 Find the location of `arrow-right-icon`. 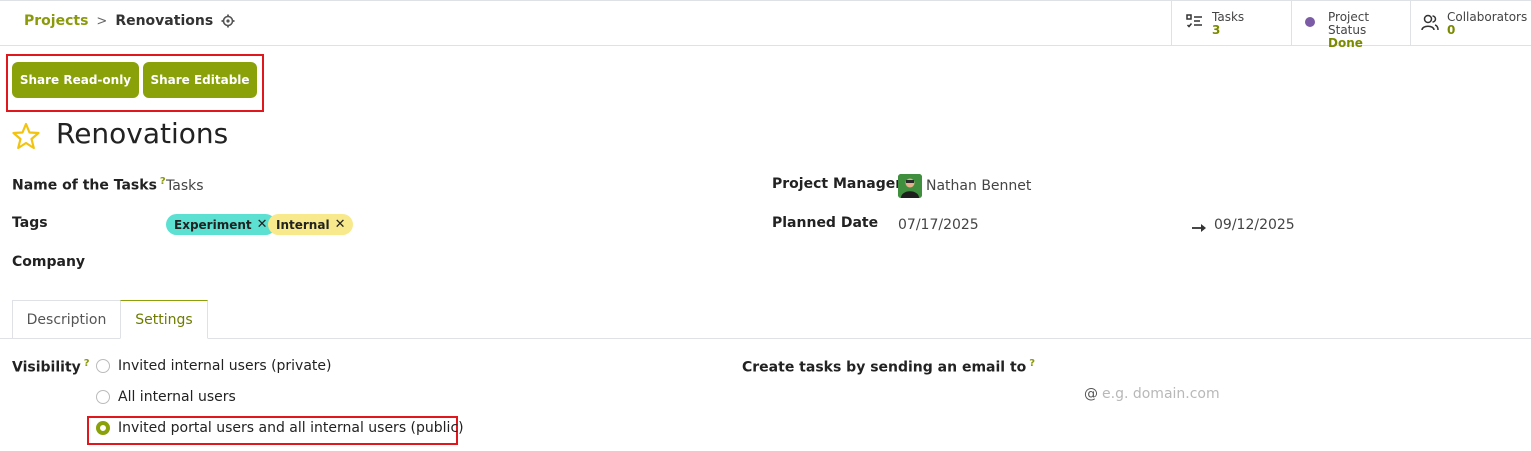

arrow-right-icon is located at coordinates (1199, 225).